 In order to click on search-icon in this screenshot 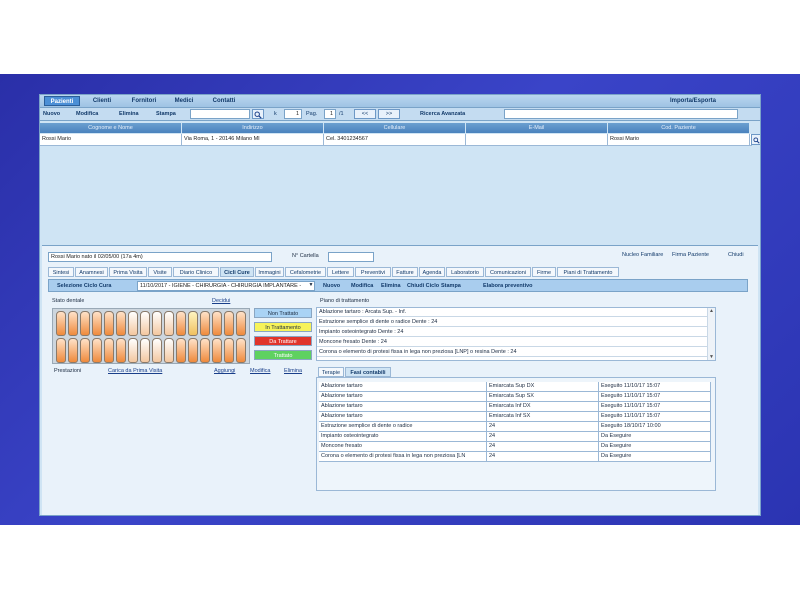, I will do `click(258, 114)`.